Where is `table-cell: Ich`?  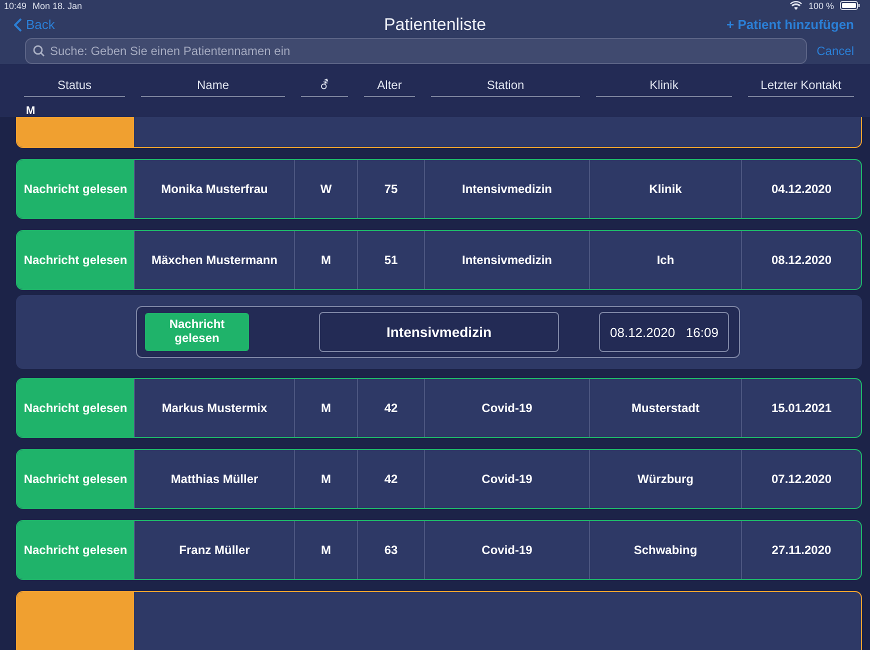
table-cell: Ich is located at coordinates (665, 260).